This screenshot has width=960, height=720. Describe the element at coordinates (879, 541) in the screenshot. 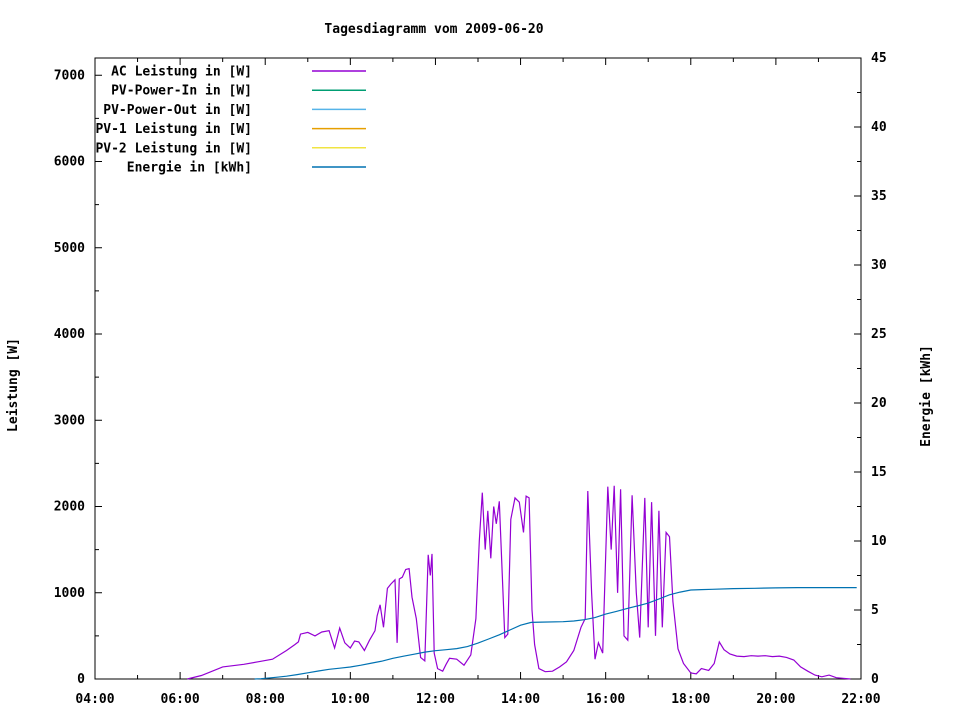

I see `y-right-tick-label: 10` at that location.